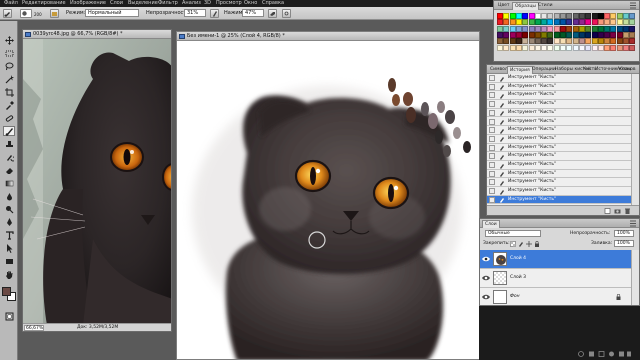 The height and width of the screenshot is (360, 640). I want to click on tablet-opacity-toggle, so click(214, 13).